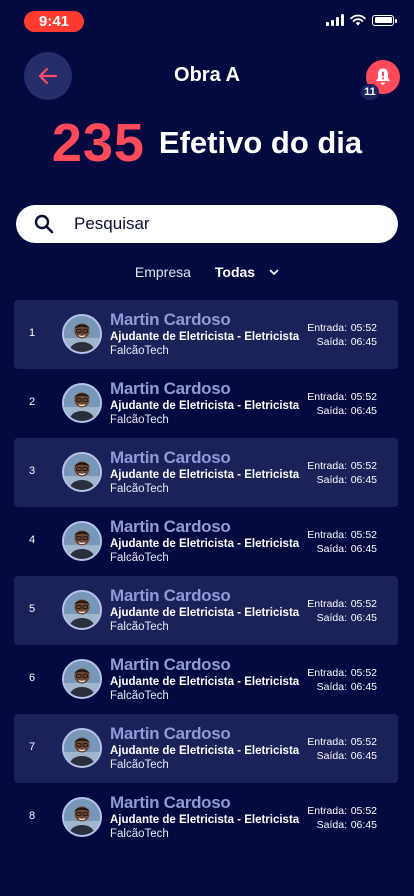  I want to click on daily-headcount: 235 Efetivo do dia, so click(207, 143).